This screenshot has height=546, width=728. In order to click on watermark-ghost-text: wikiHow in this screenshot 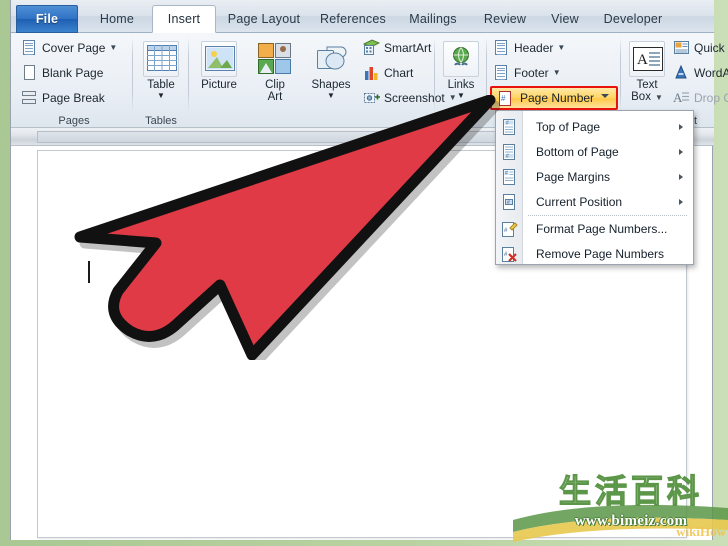, I will do `click(701, 531)`.